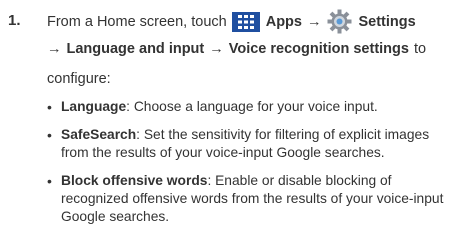 This screenshot has width=464, height=242. What do you see at coordinates (135, 49) in the screenshot?
I see `language-and-input-label: Language and input` at bounding box center [135, 49].